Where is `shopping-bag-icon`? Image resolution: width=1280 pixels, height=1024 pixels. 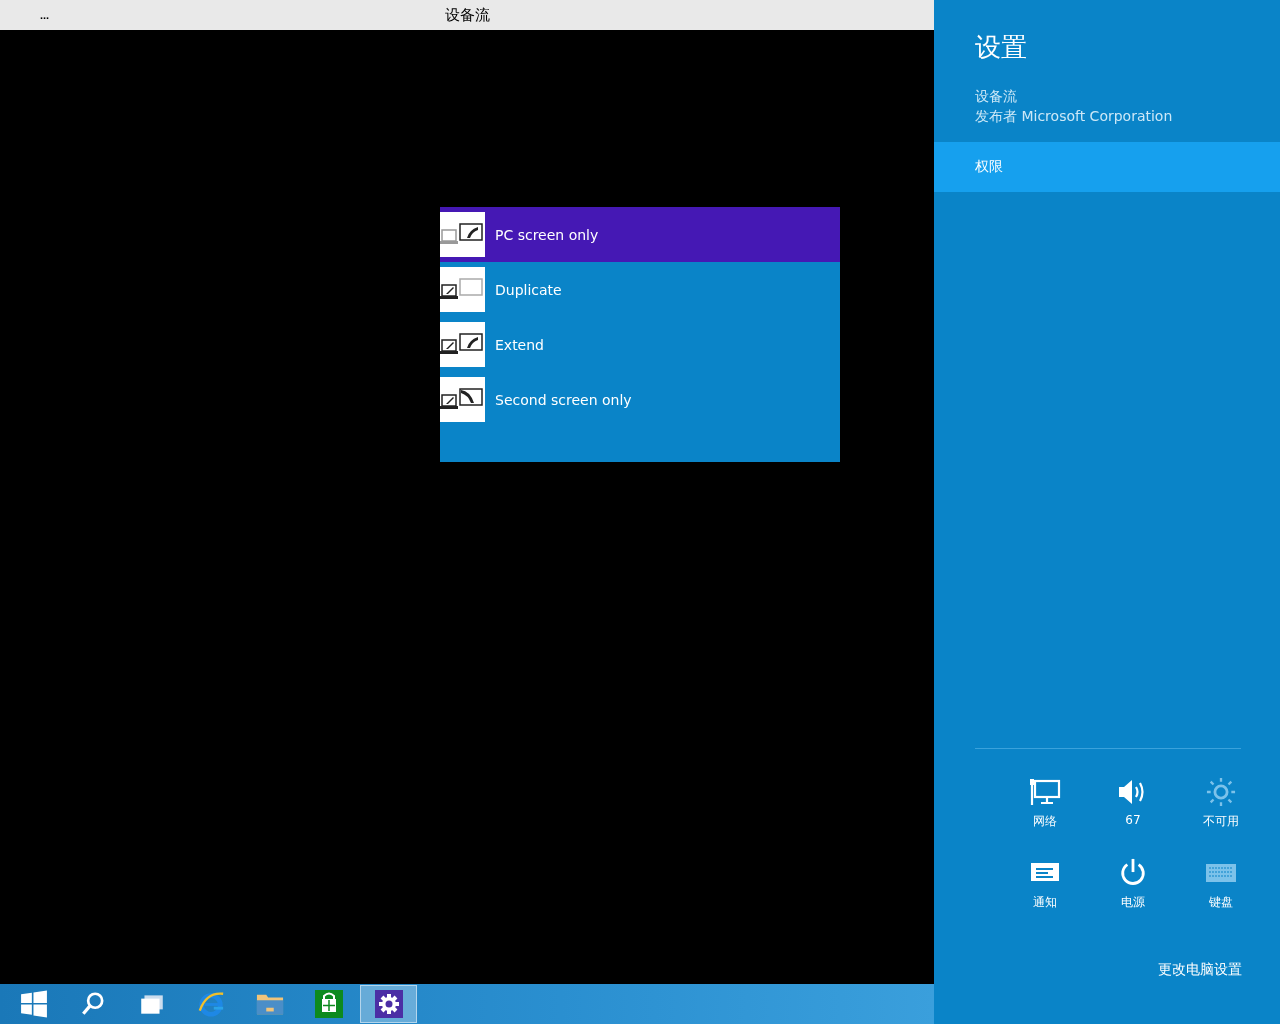
shopping-bag-icon is located at coordinates (328, 1004).